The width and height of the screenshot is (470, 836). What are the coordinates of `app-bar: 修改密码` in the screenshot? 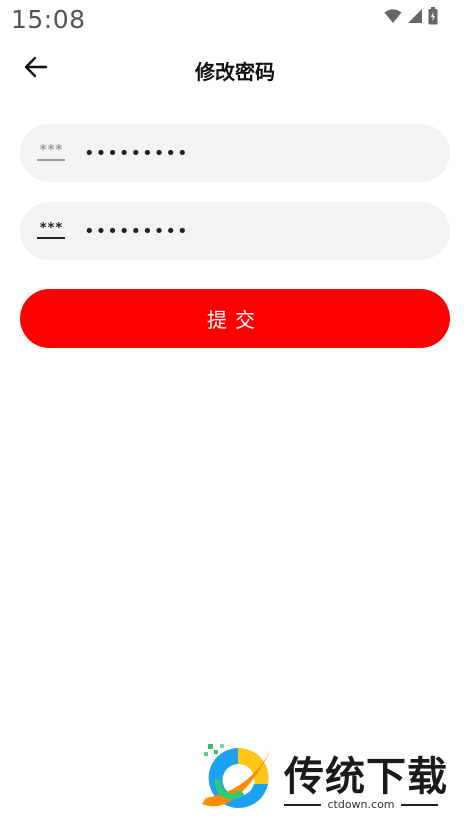 It's located at (235, 69).